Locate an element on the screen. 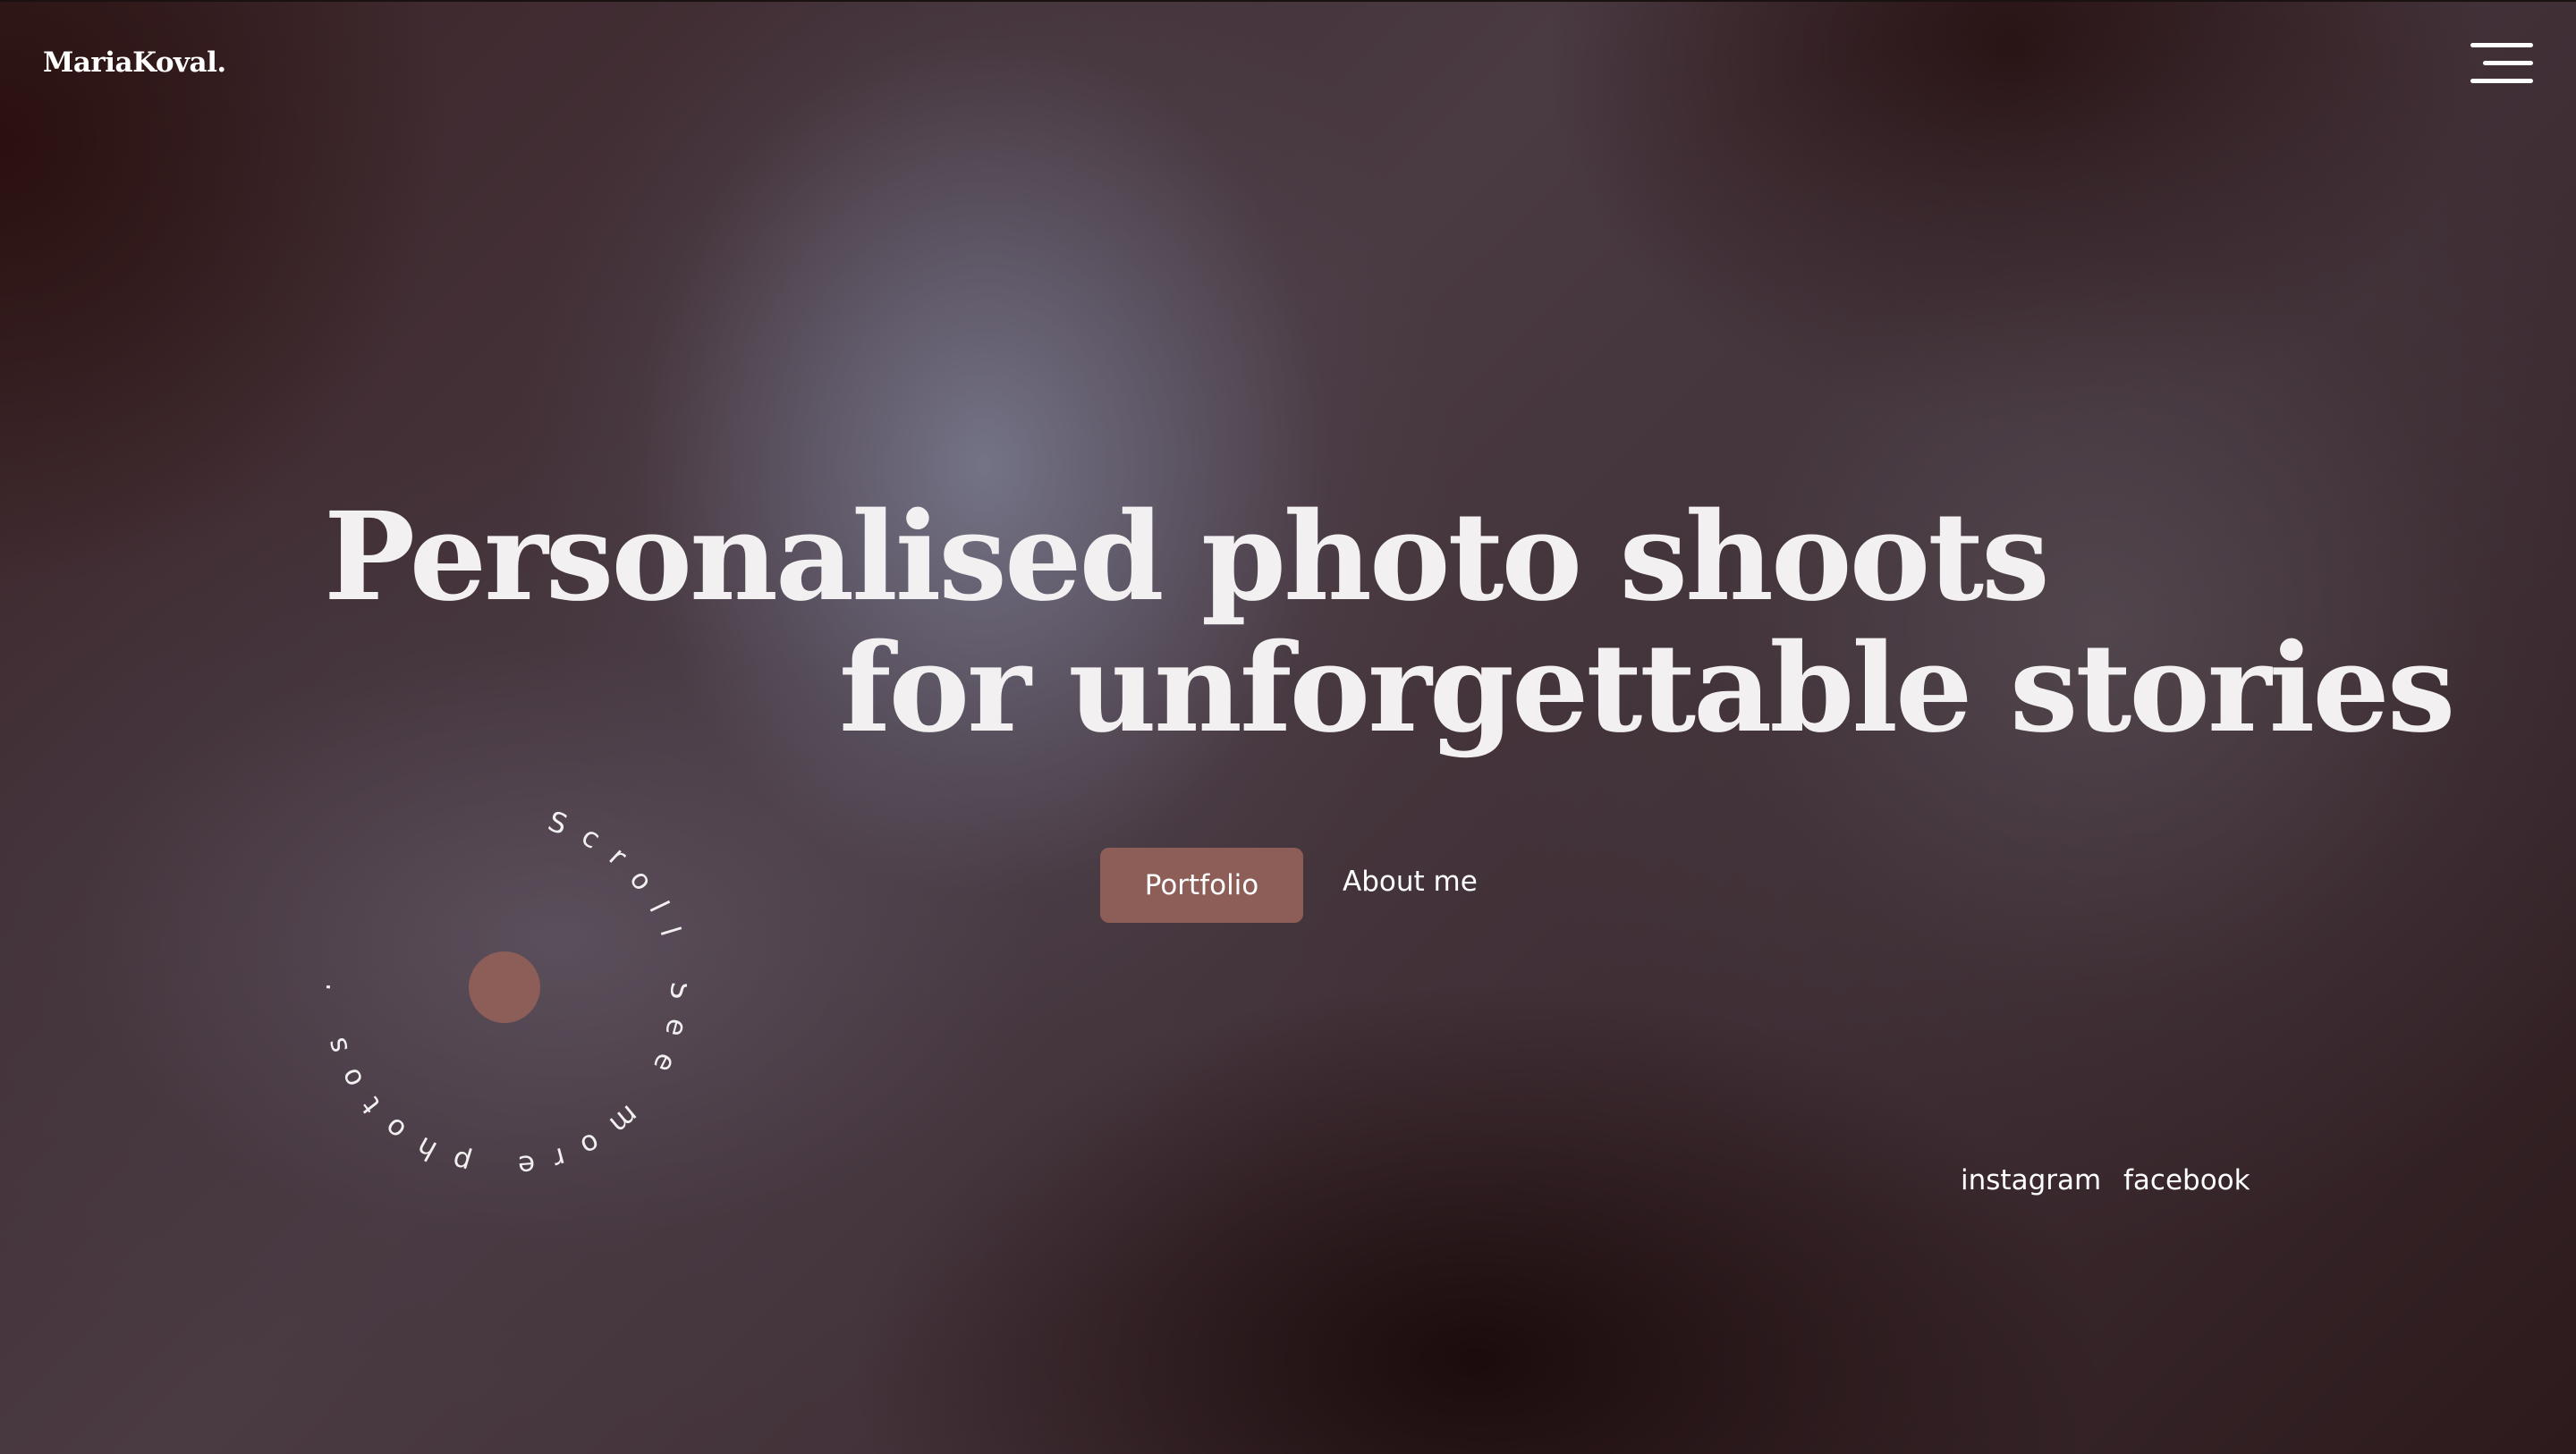 The width and height of the screenshot is (2576, 1454). scroll-dot is located at coordinates (504, 987).